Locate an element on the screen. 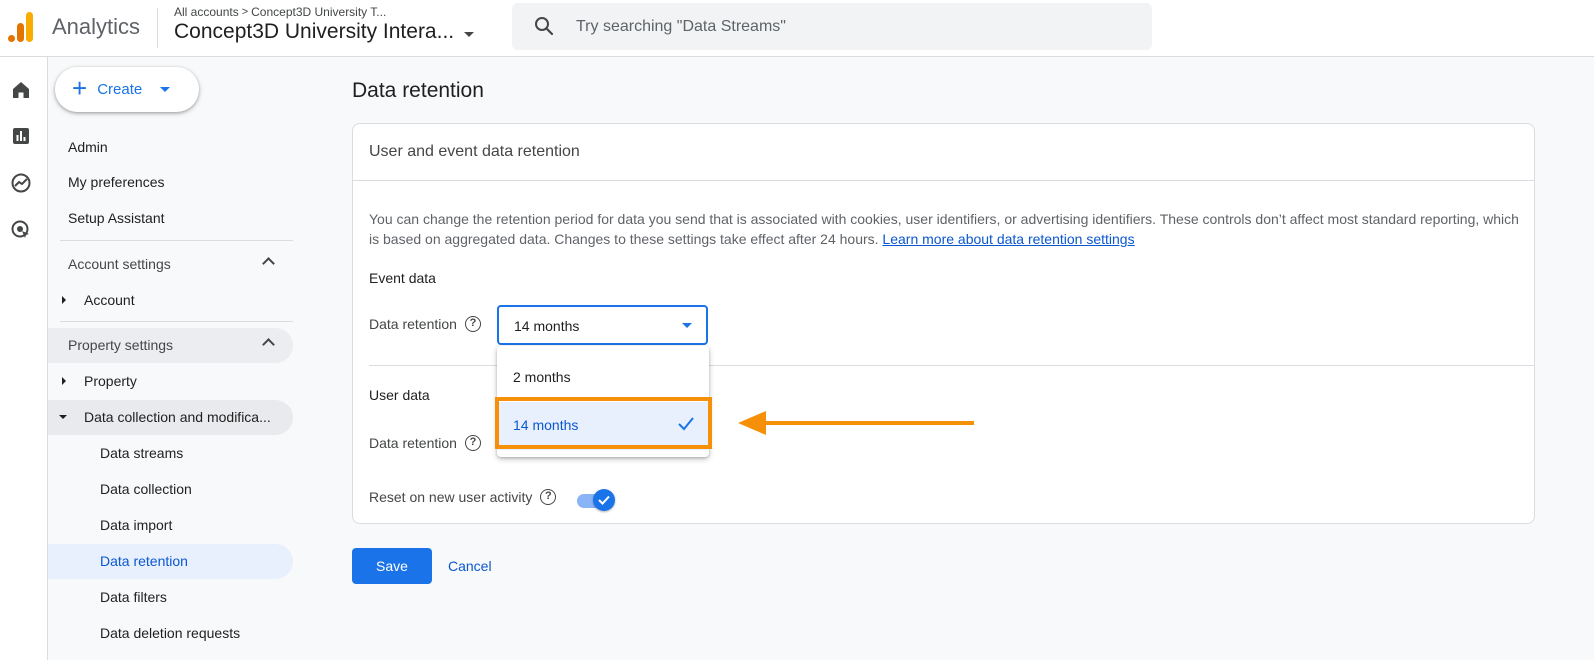 The height and width of the screenshot is (660, 1594). create-button: + Create is located at coordinates (127, 89).